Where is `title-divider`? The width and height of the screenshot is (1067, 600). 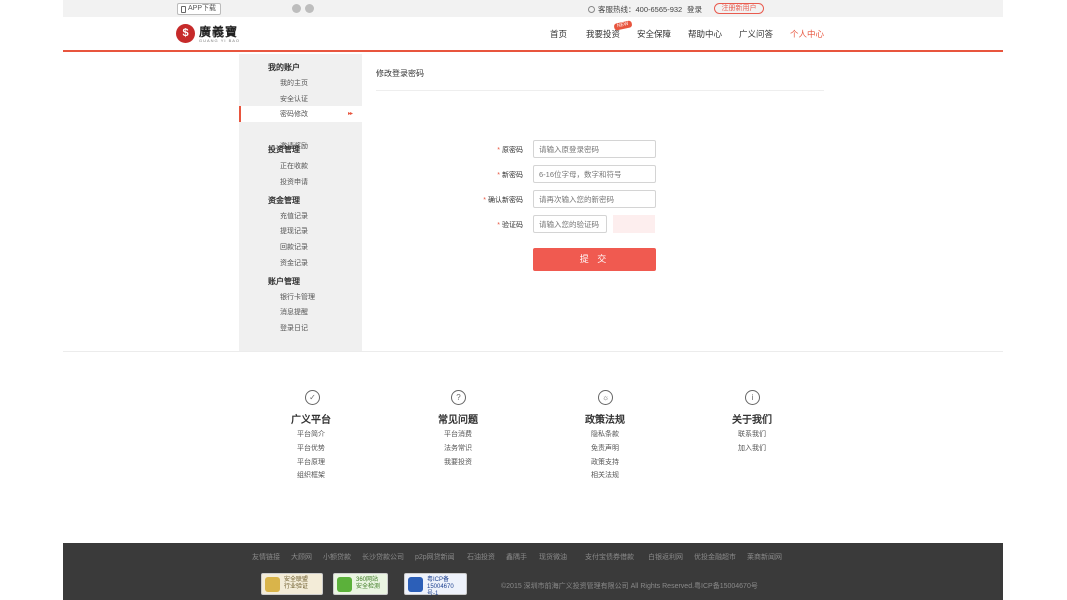
title-divider is located at coordinates (600, 90).